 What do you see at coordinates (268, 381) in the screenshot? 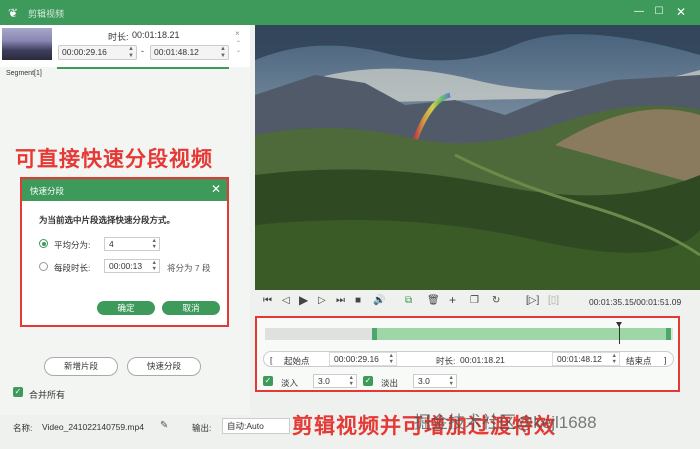
I see `fade-in-checkbox: ✓` at bounding box center [268, 381].